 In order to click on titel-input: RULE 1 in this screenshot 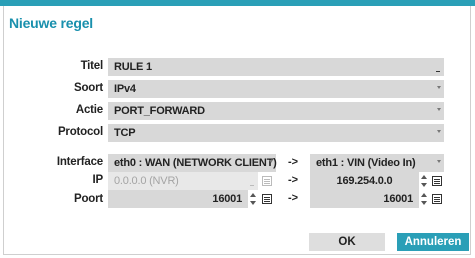, I will do `click(276, 67)`.